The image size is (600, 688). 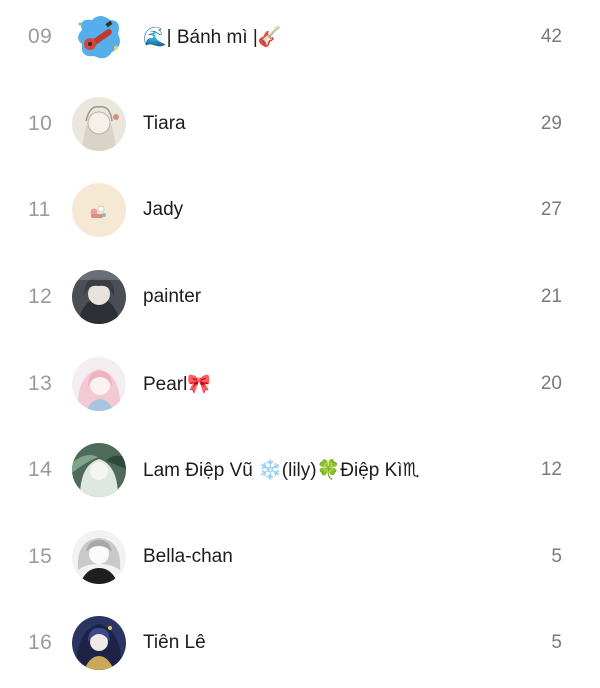 I want to click on sketch-girl-avatar, so click(x=99, y=123).